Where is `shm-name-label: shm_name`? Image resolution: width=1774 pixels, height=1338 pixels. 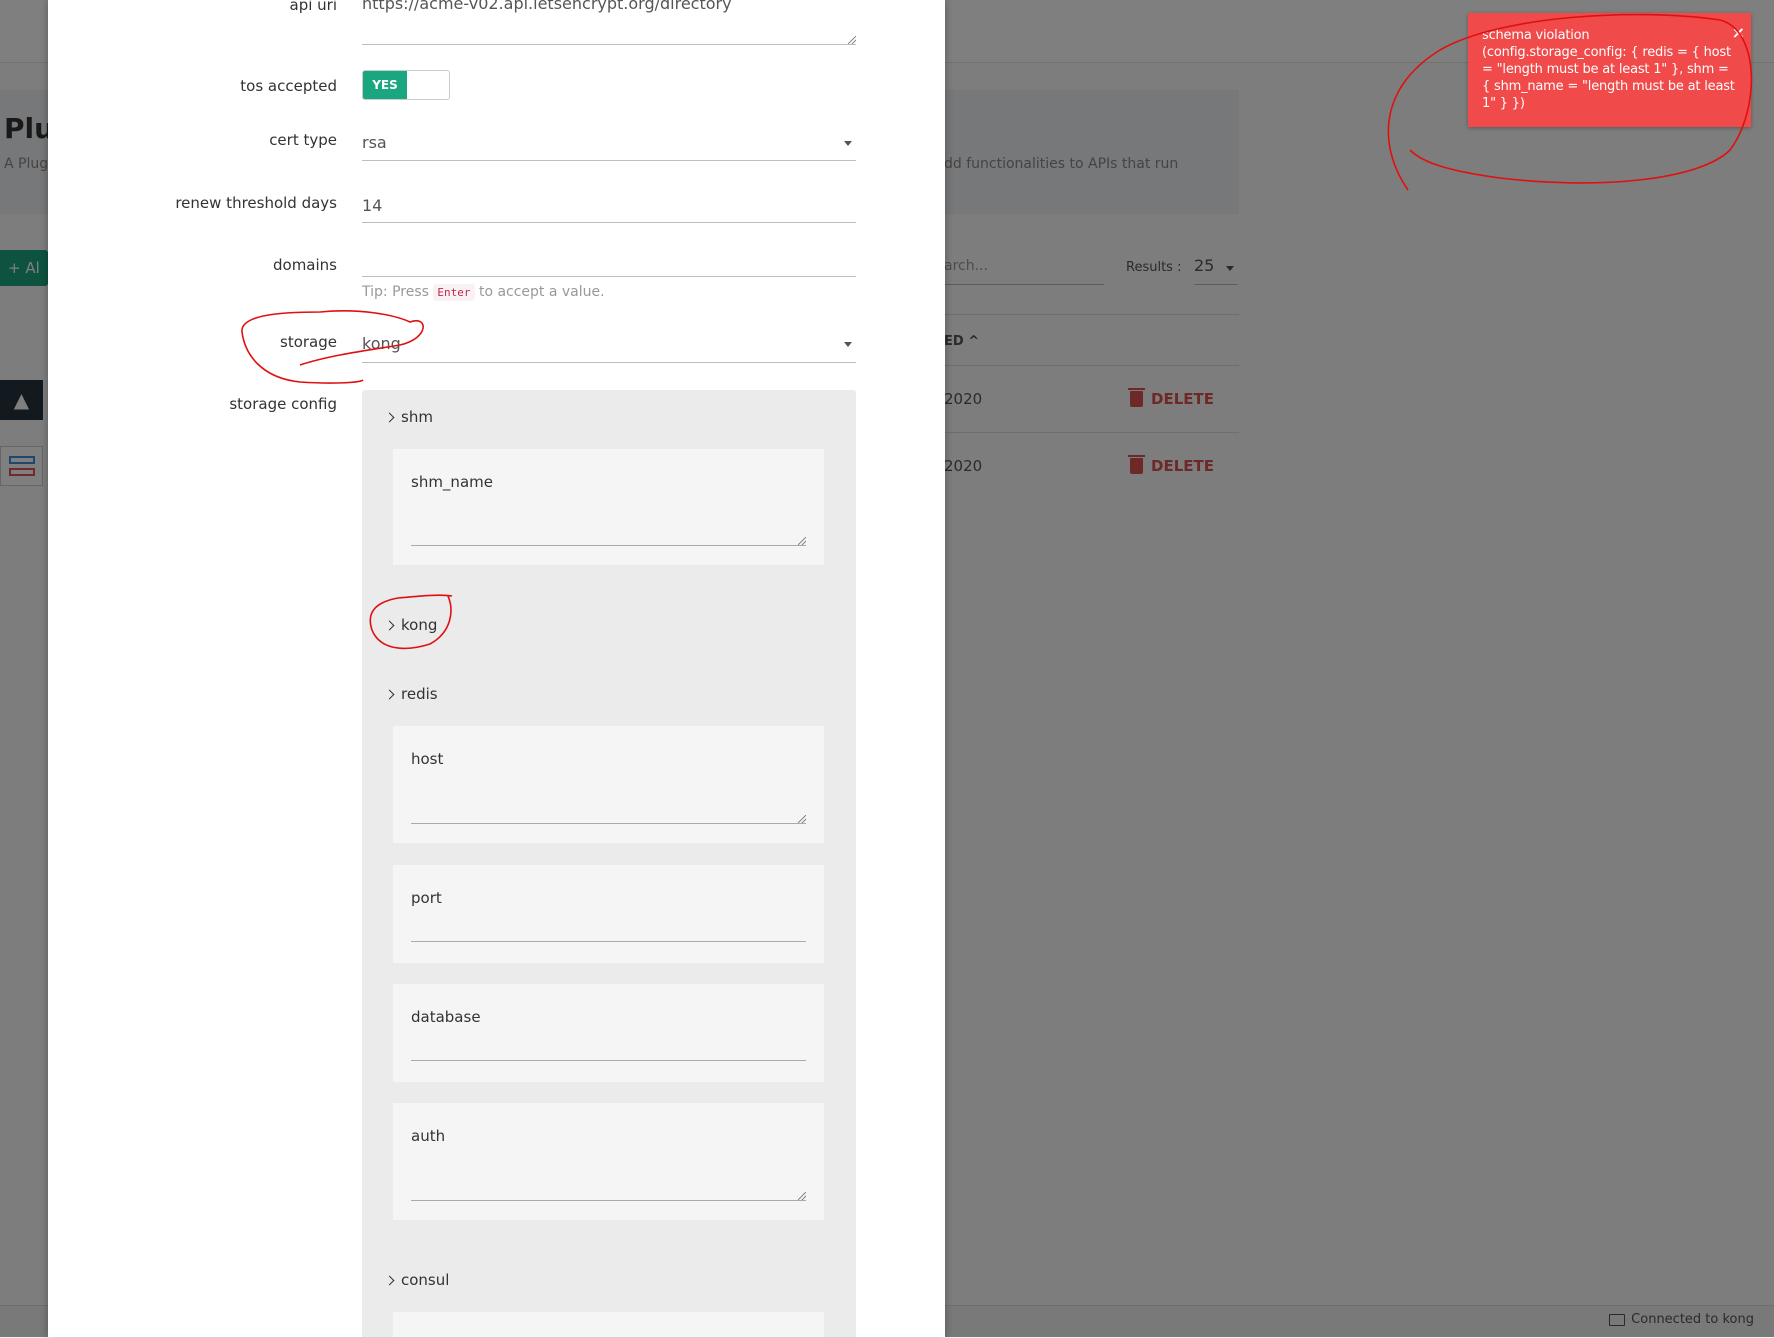 shm-name-label: shm_name is located at coordinates (452, 482).